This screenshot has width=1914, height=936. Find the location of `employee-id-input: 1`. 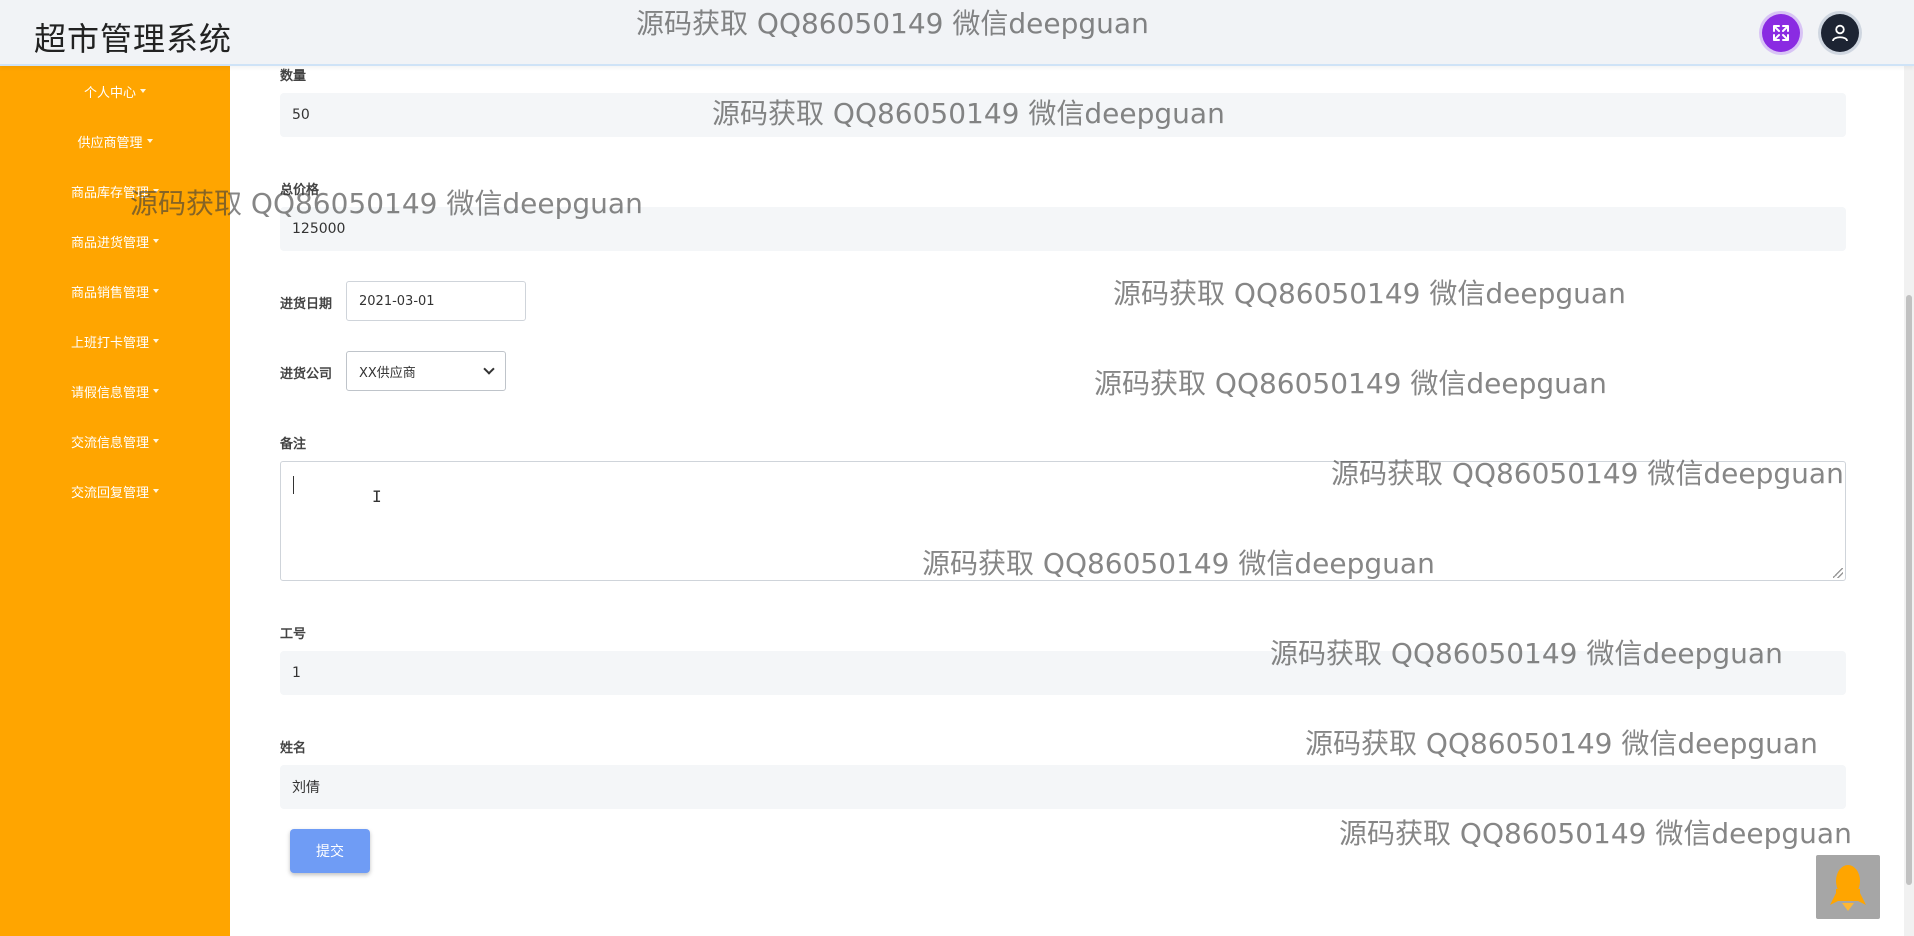

employee-id-input: 1 is located at coordinates (1063, 673).